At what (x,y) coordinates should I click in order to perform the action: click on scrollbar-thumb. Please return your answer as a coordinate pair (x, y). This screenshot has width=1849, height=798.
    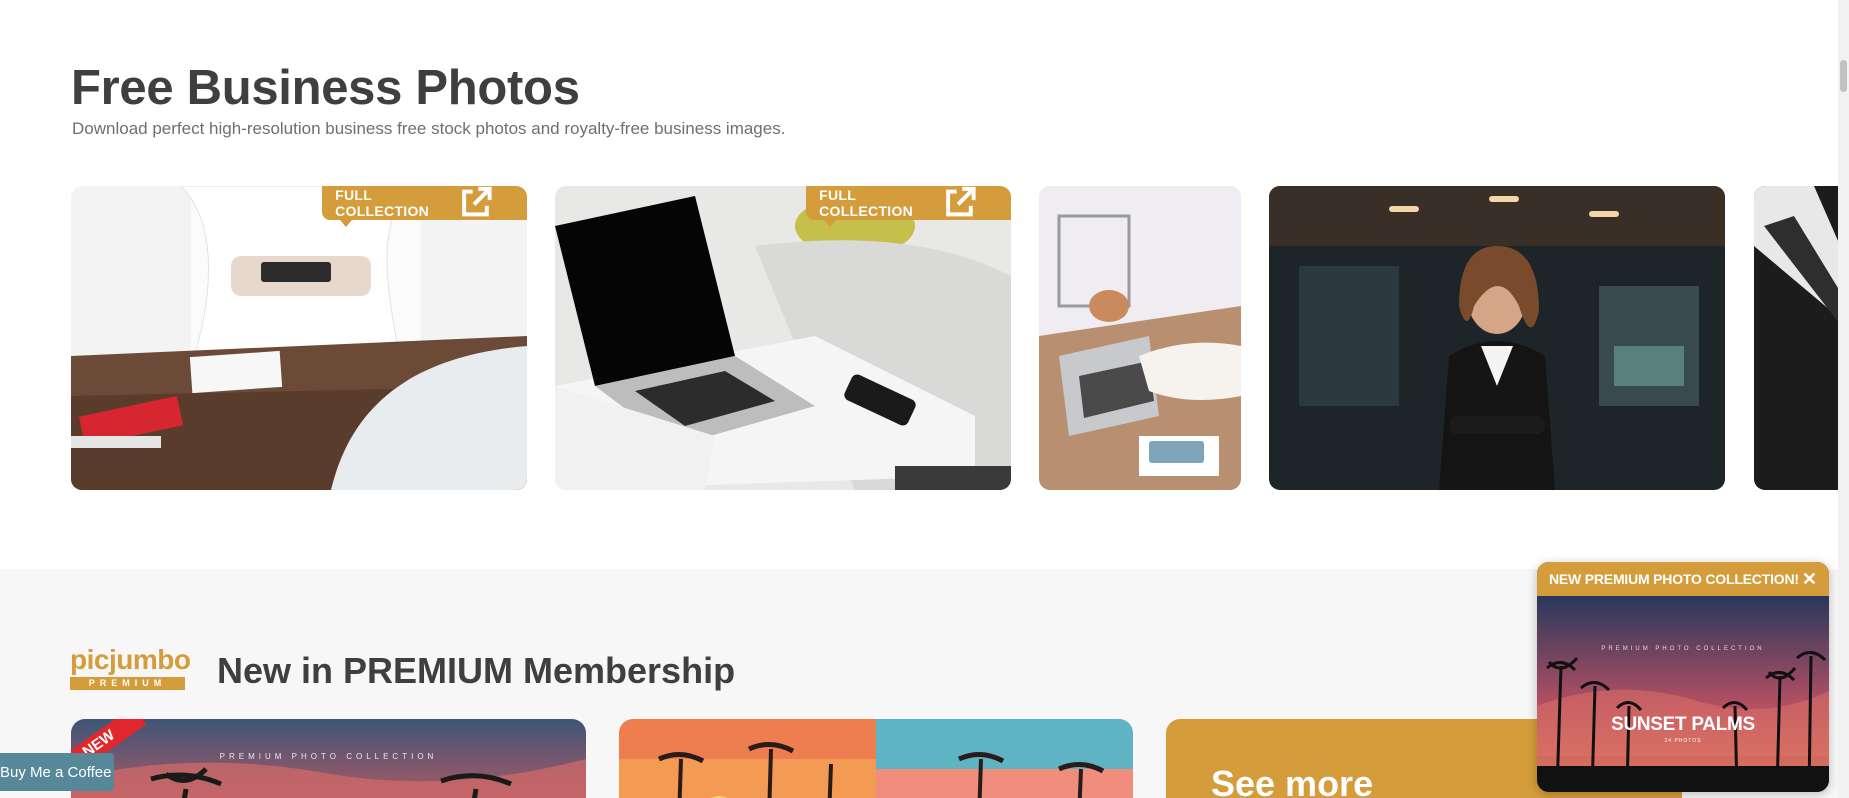
    Looking at the image, I should click on (1843, 76).